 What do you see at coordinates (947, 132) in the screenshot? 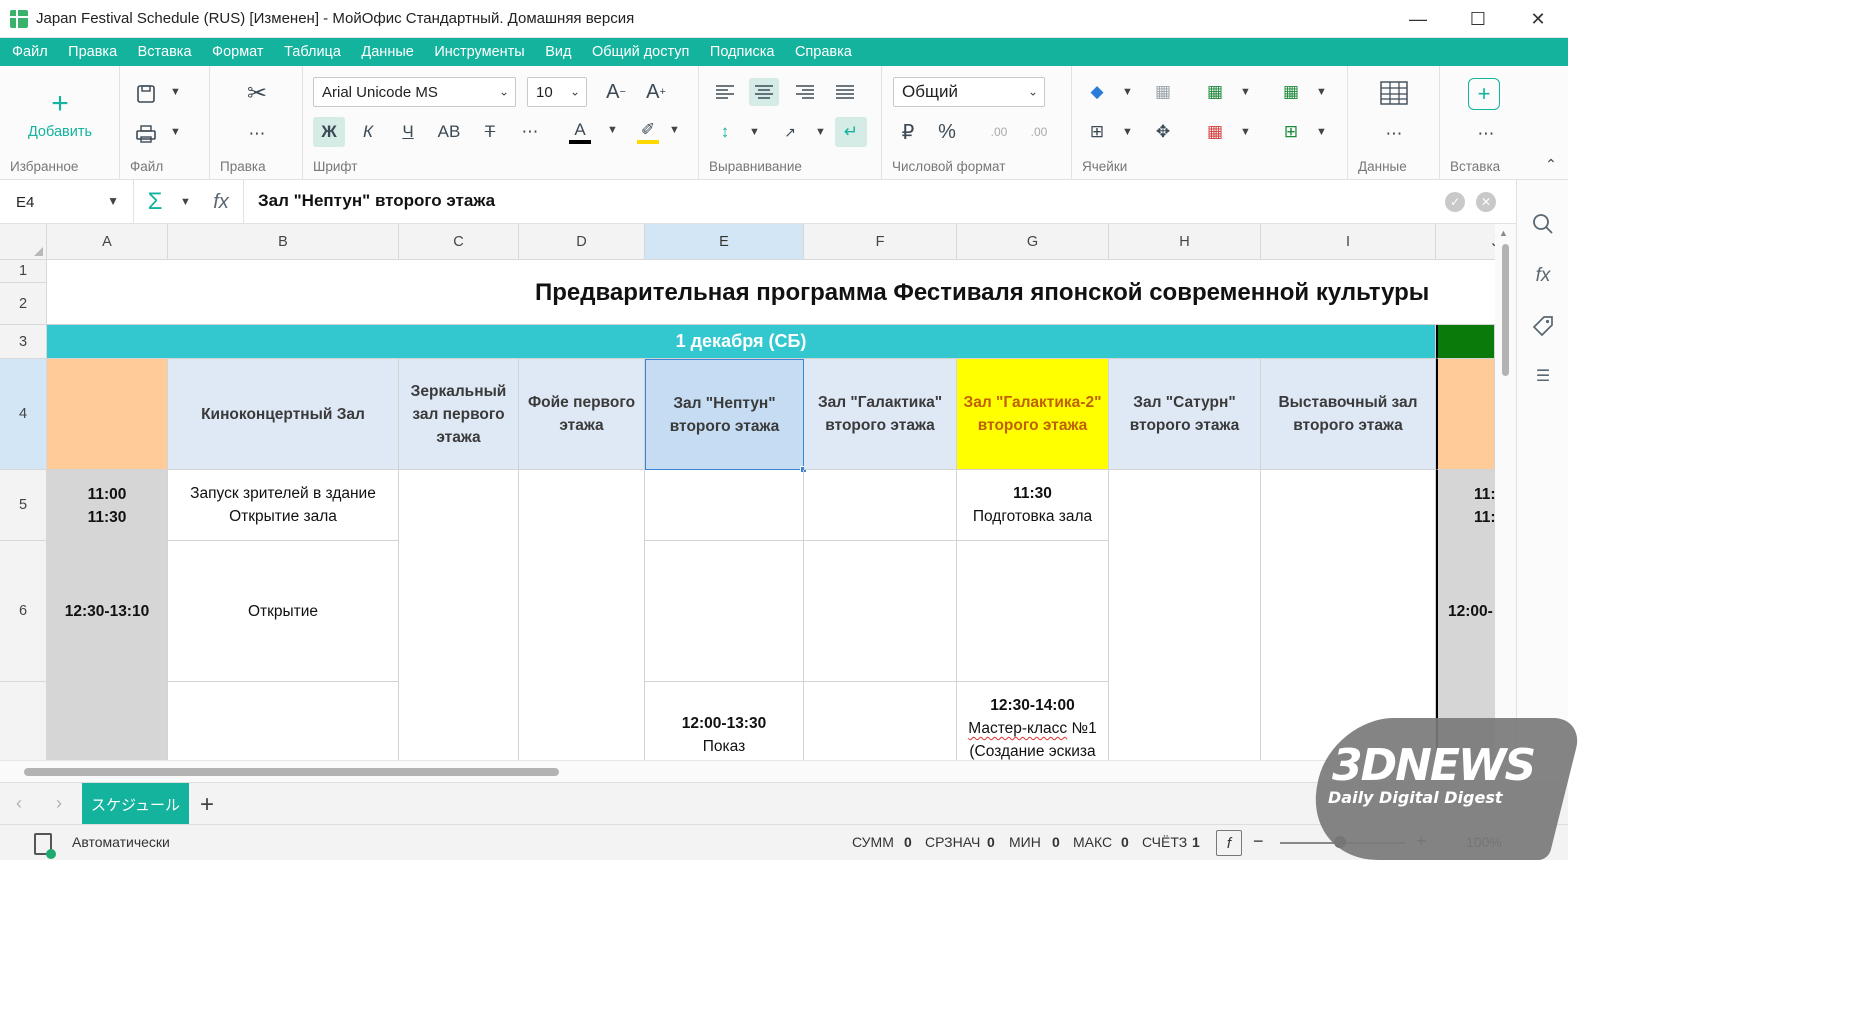
I see `percent-icon: %` at bounding box center [947, 132].